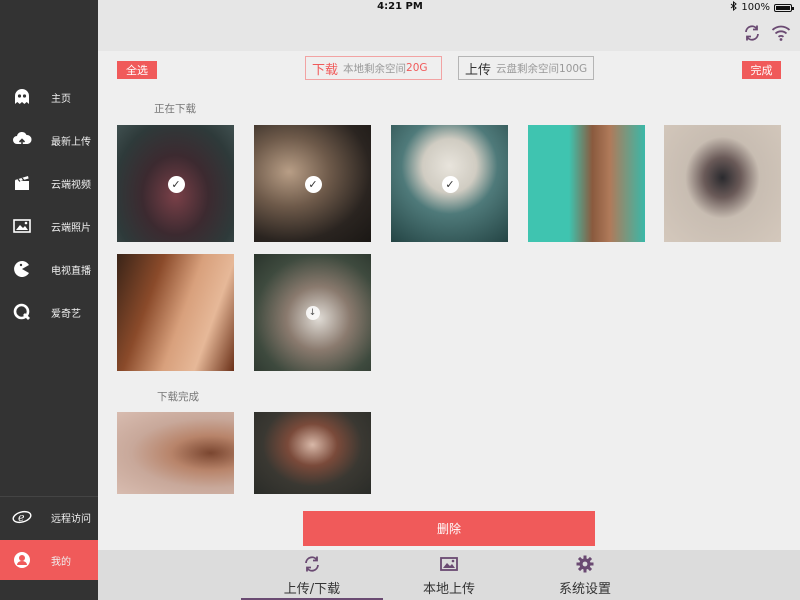 Image resolution: width=800 pixels, height=600 pixels. What do you see at coordinates (61, 562) in the screenshot?
I see `sidebar-item-label: 我的` at bounding box center [61, 562].